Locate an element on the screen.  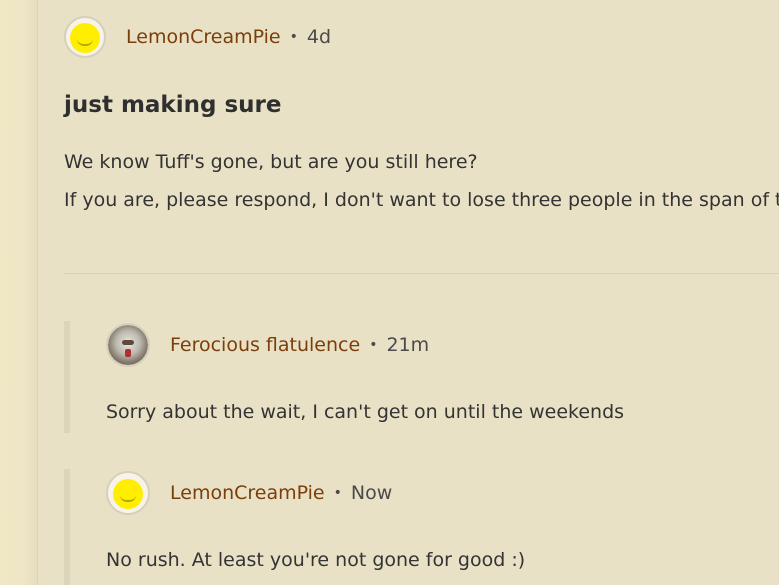
author-avatar is located at coordinates (85, 37).